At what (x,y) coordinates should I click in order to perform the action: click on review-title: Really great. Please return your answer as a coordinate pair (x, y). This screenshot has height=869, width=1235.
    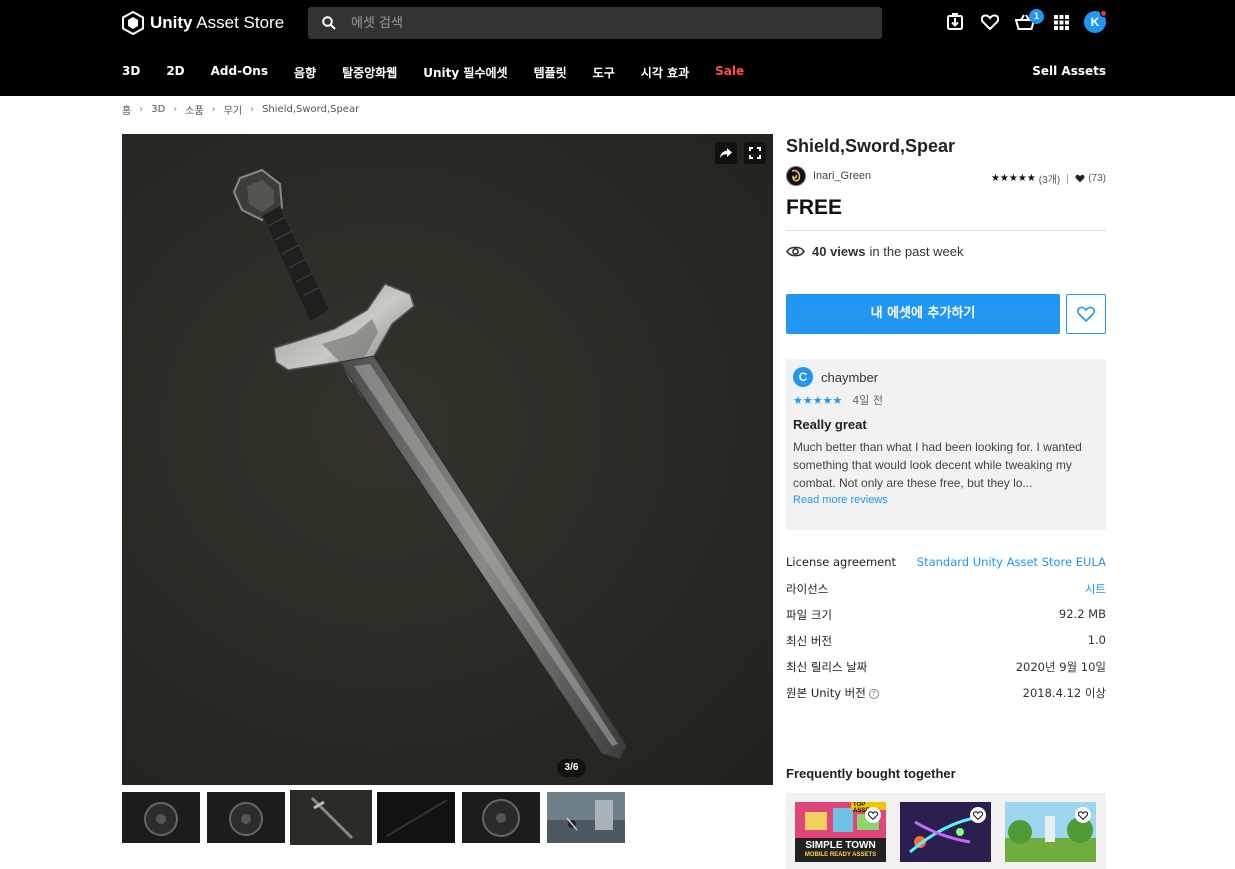
    Looking at the image, I should click on (830, 424).